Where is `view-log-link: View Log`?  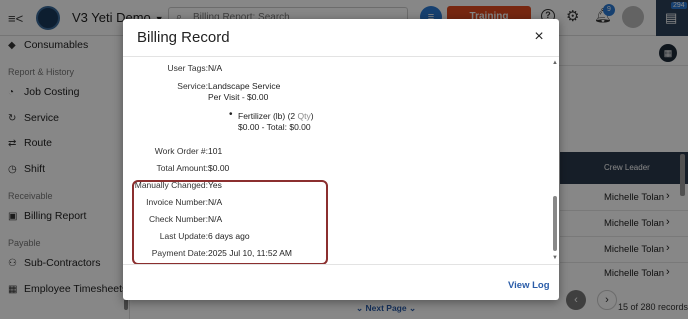
view-log-link: View Log is located at coordinates (529, 285).